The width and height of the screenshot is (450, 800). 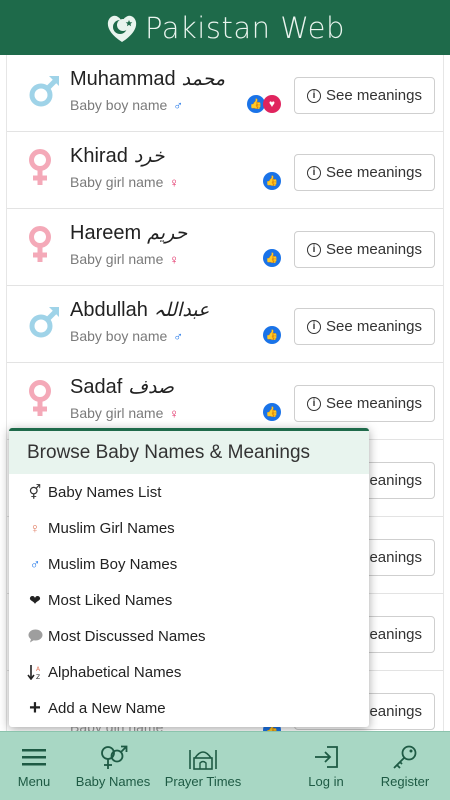 What do you see at coordinates (189, 528) in the screenshot?
I see `menu-item-girl-names: ♀ Muslim Girl Names` at bounding box center [189, 528].